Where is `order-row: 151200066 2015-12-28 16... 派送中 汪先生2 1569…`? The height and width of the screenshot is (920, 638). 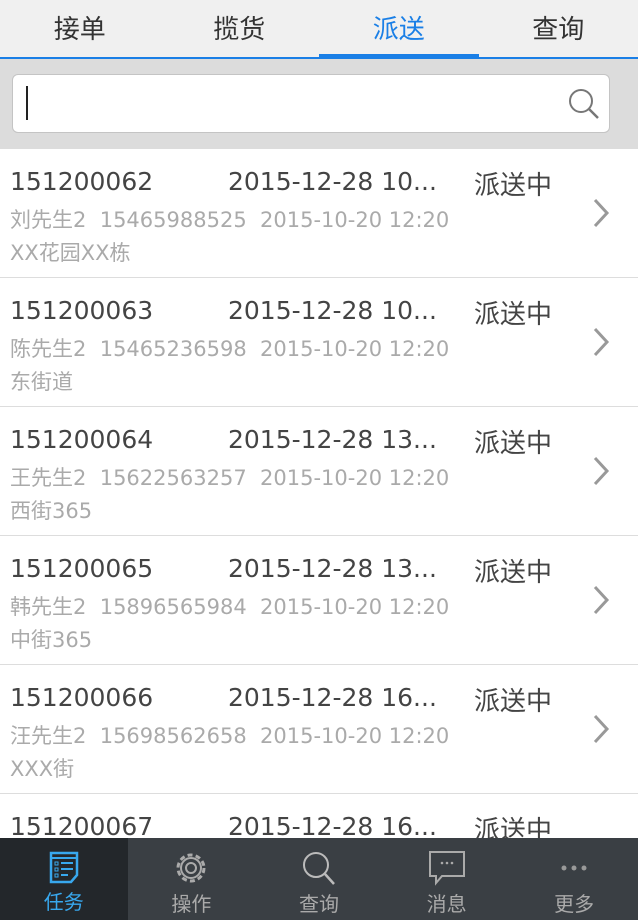 order-row: 151200066 2015-12-28 16... 派送中 汪先生2 1569… is located at coordinates (319, 729).